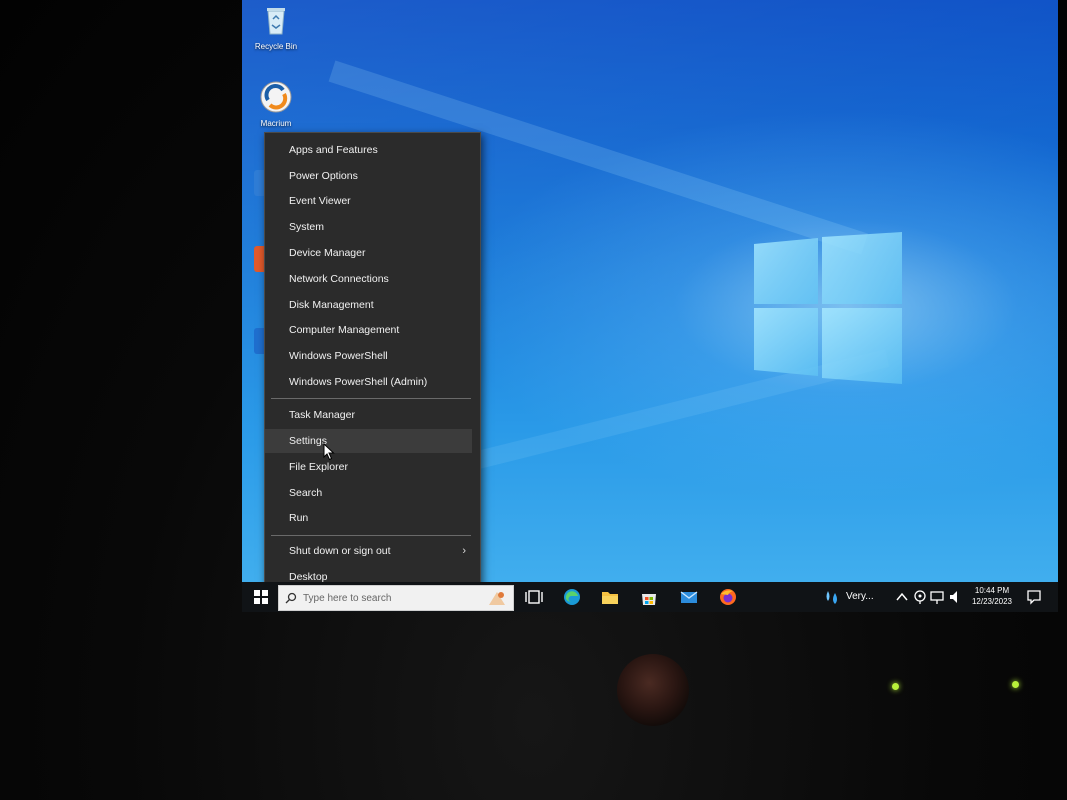  I want to click on task-view-icon, so click(534, 597).